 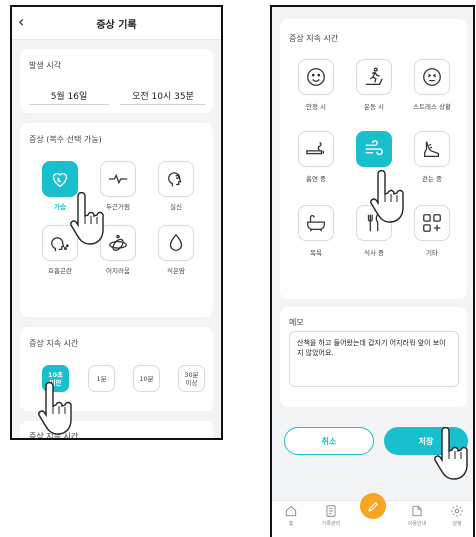 I want to click on bathtub-icon, so click(x=316, y=223).